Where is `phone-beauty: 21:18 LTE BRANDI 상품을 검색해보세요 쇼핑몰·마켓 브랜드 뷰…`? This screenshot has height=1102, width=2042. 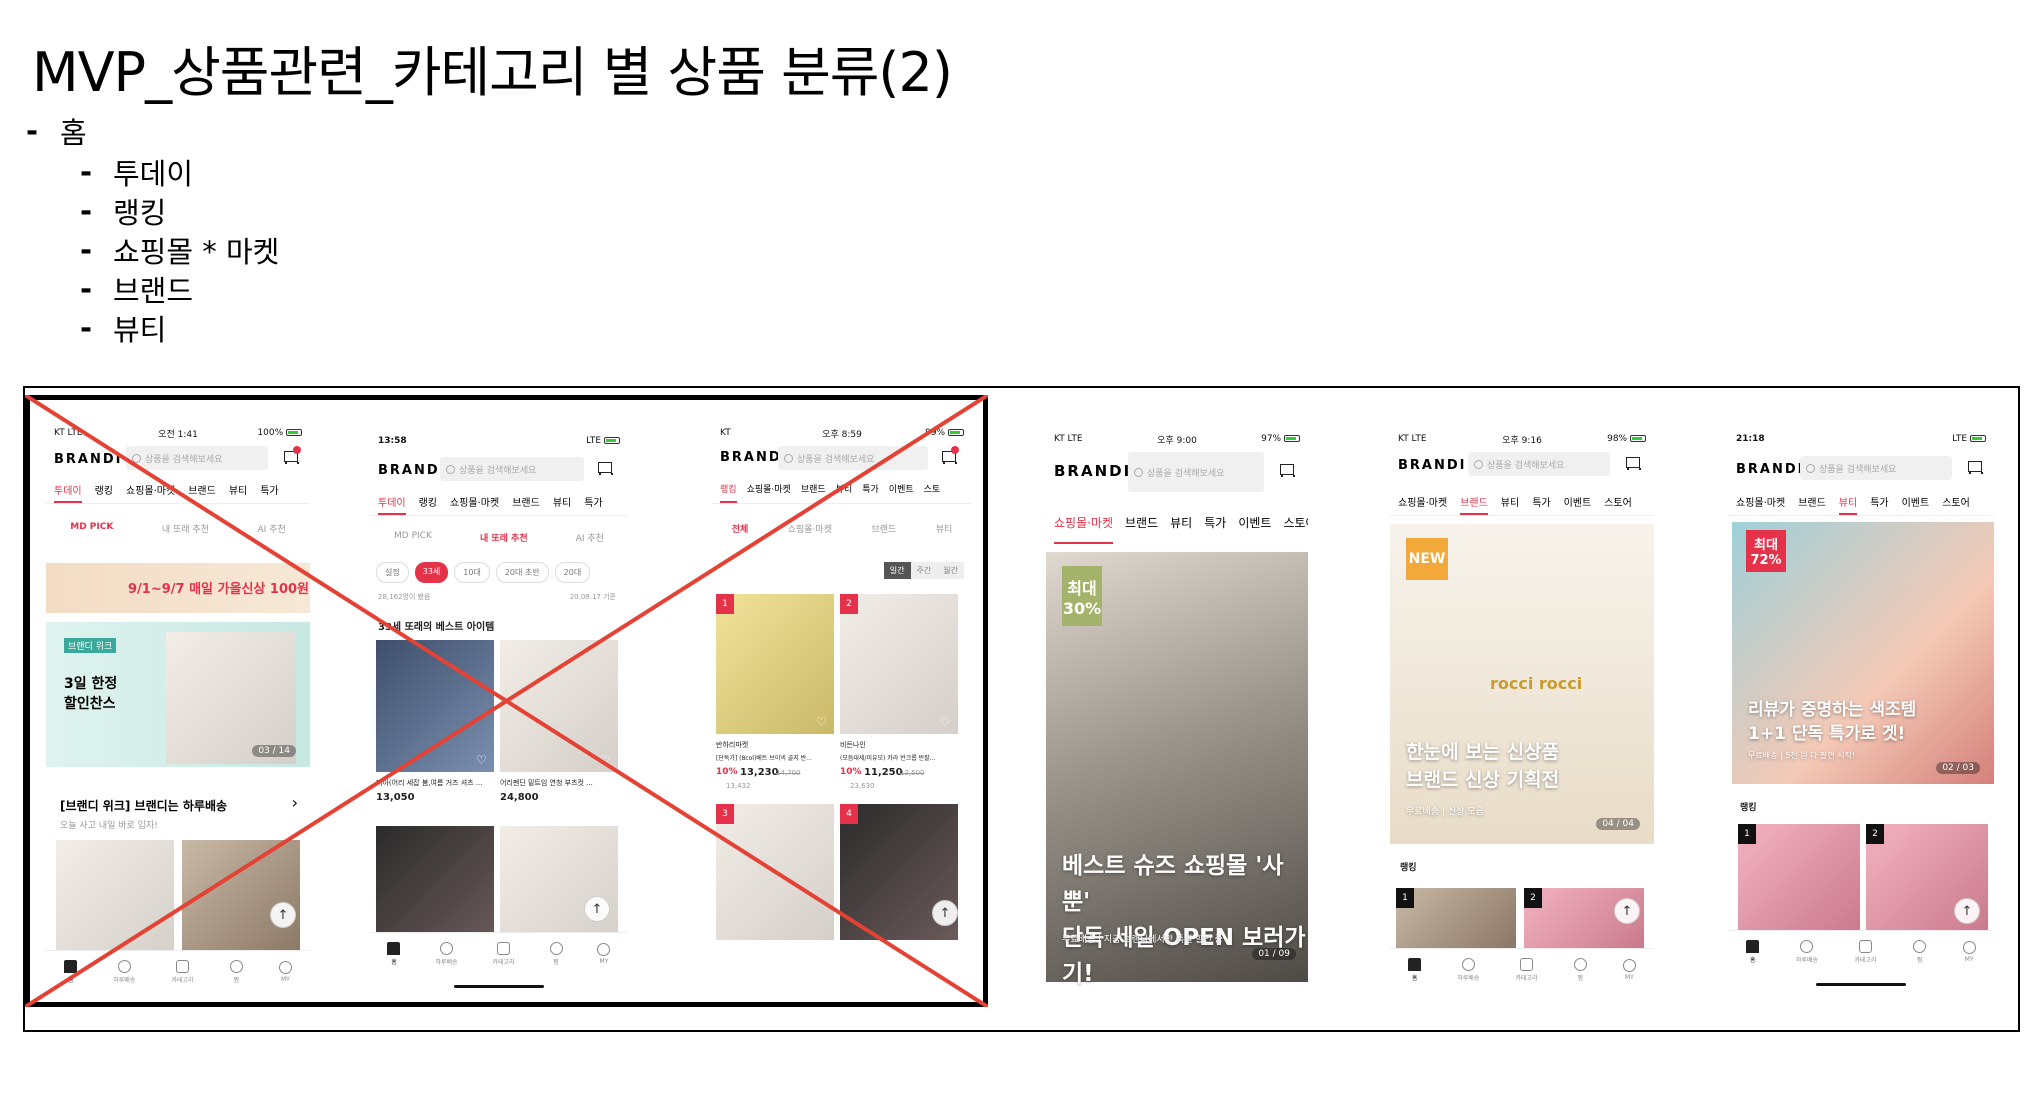 phone-beauty: 21:18 LTE BRANDI 상품을 검색해보세요 쇼핑몰·마켓 브랜드 뷰… is located at coordinates (1861, 709).